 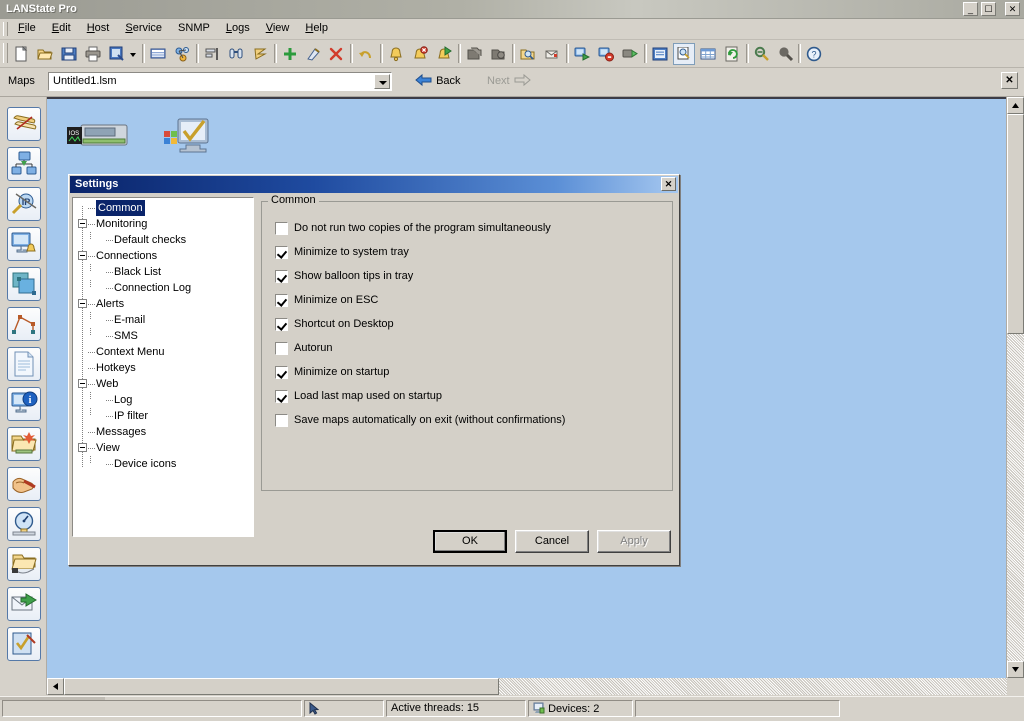 I want to click on menubar-grip, so click(x=5, y=29).